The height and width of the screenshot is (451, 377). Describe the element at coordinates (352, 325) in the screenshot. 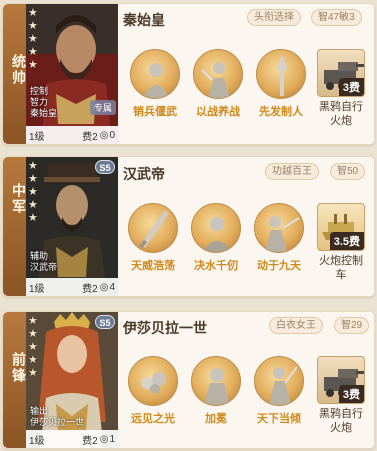

I see `stat-pill: 智29` at that location.